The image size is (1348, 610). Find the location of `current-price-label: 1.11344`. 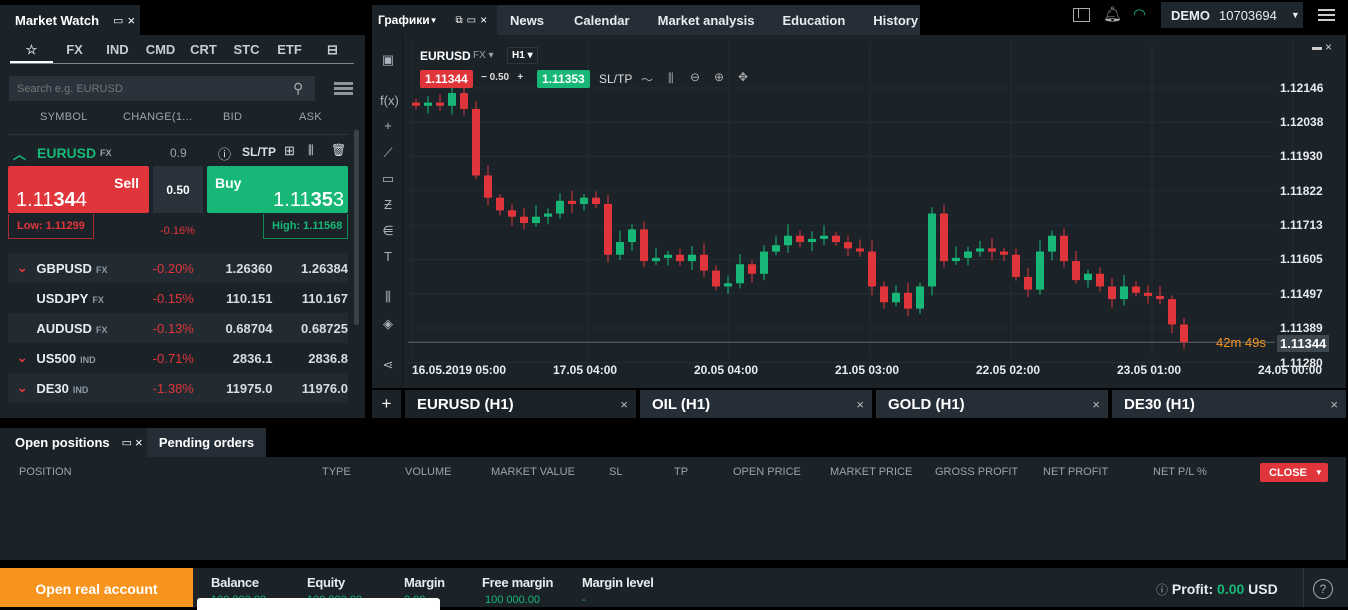

current-price-label: 1.11344 is located at coordinates (1303, 343).